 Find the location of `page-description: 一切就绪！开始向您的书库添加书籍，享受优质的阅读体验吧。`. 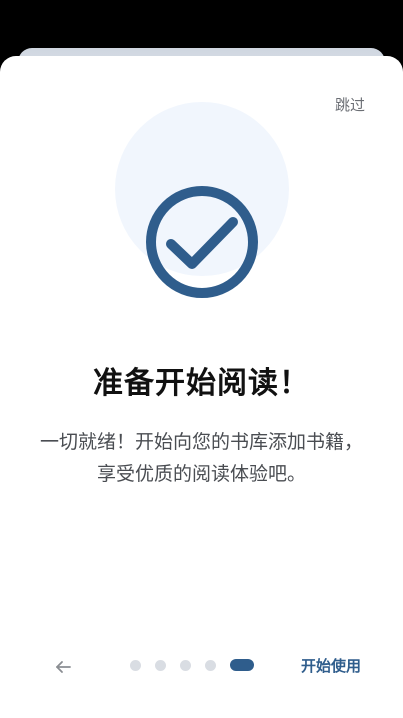

page-description: 一切就绪！开始向您的书库添加书籍，享受优质的阅读体验吧。 is located at coordinates (201, 458).